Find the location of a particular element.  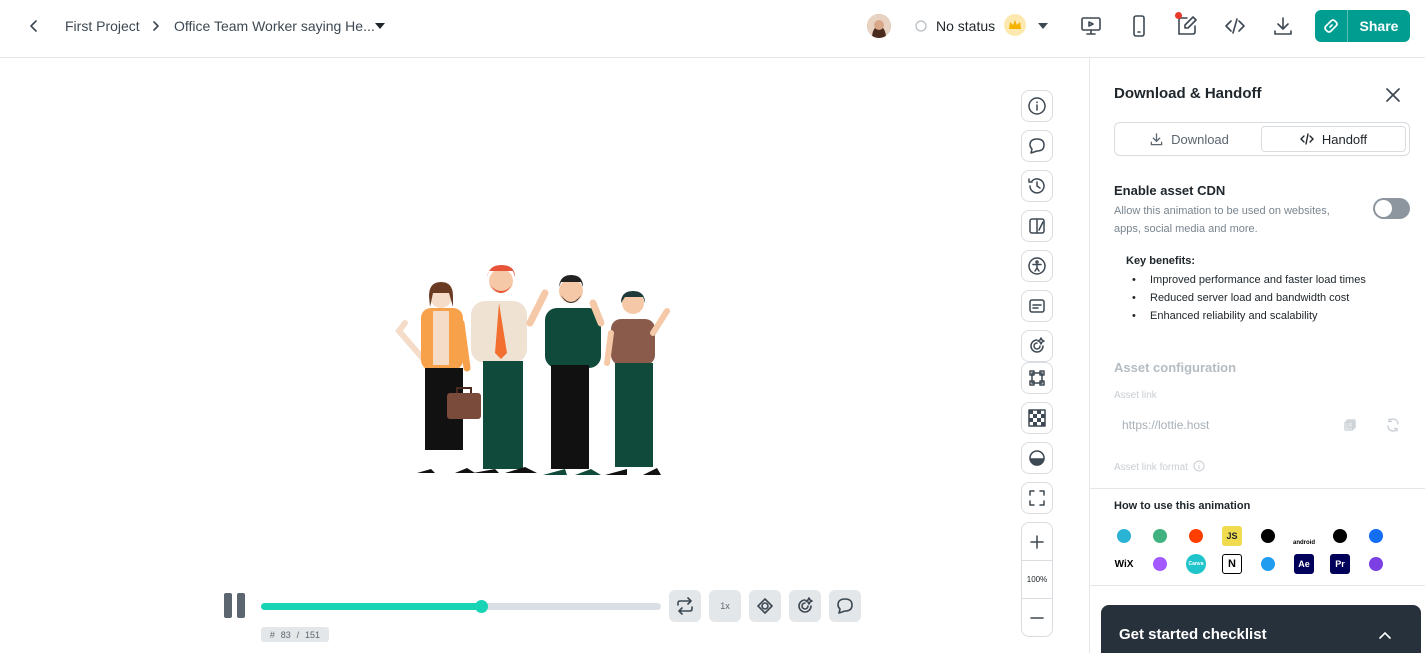

avatar is located at coordinates (879, 26).